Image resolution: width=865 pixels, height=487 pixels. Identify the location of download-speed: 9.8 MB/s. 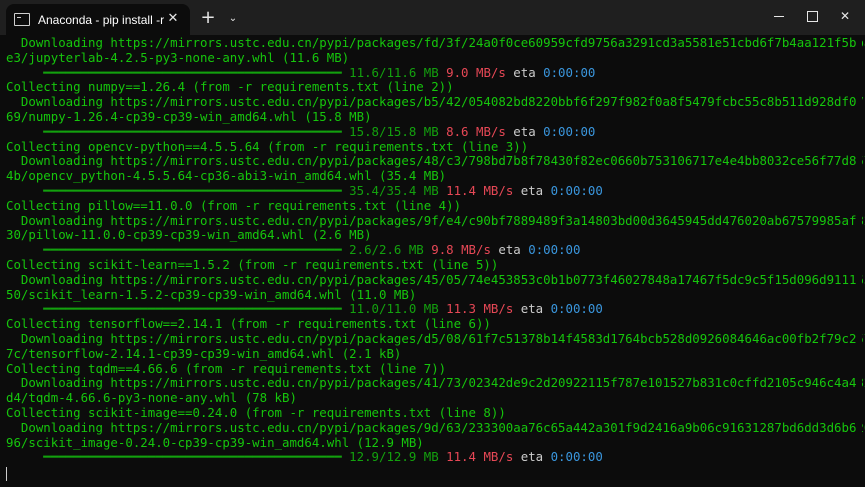
(461, 250).